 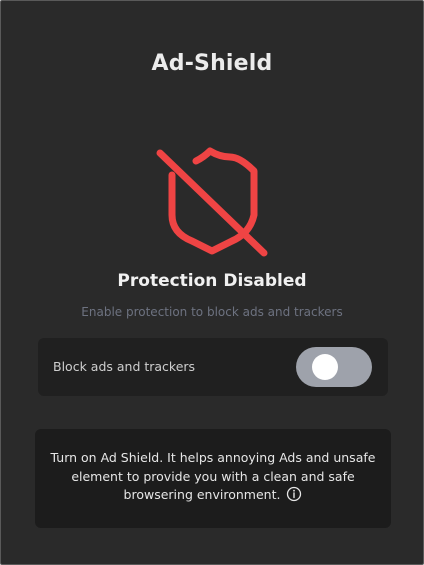 I want to click on protection-status: Protection Disabled, so click(x=212, y=281).